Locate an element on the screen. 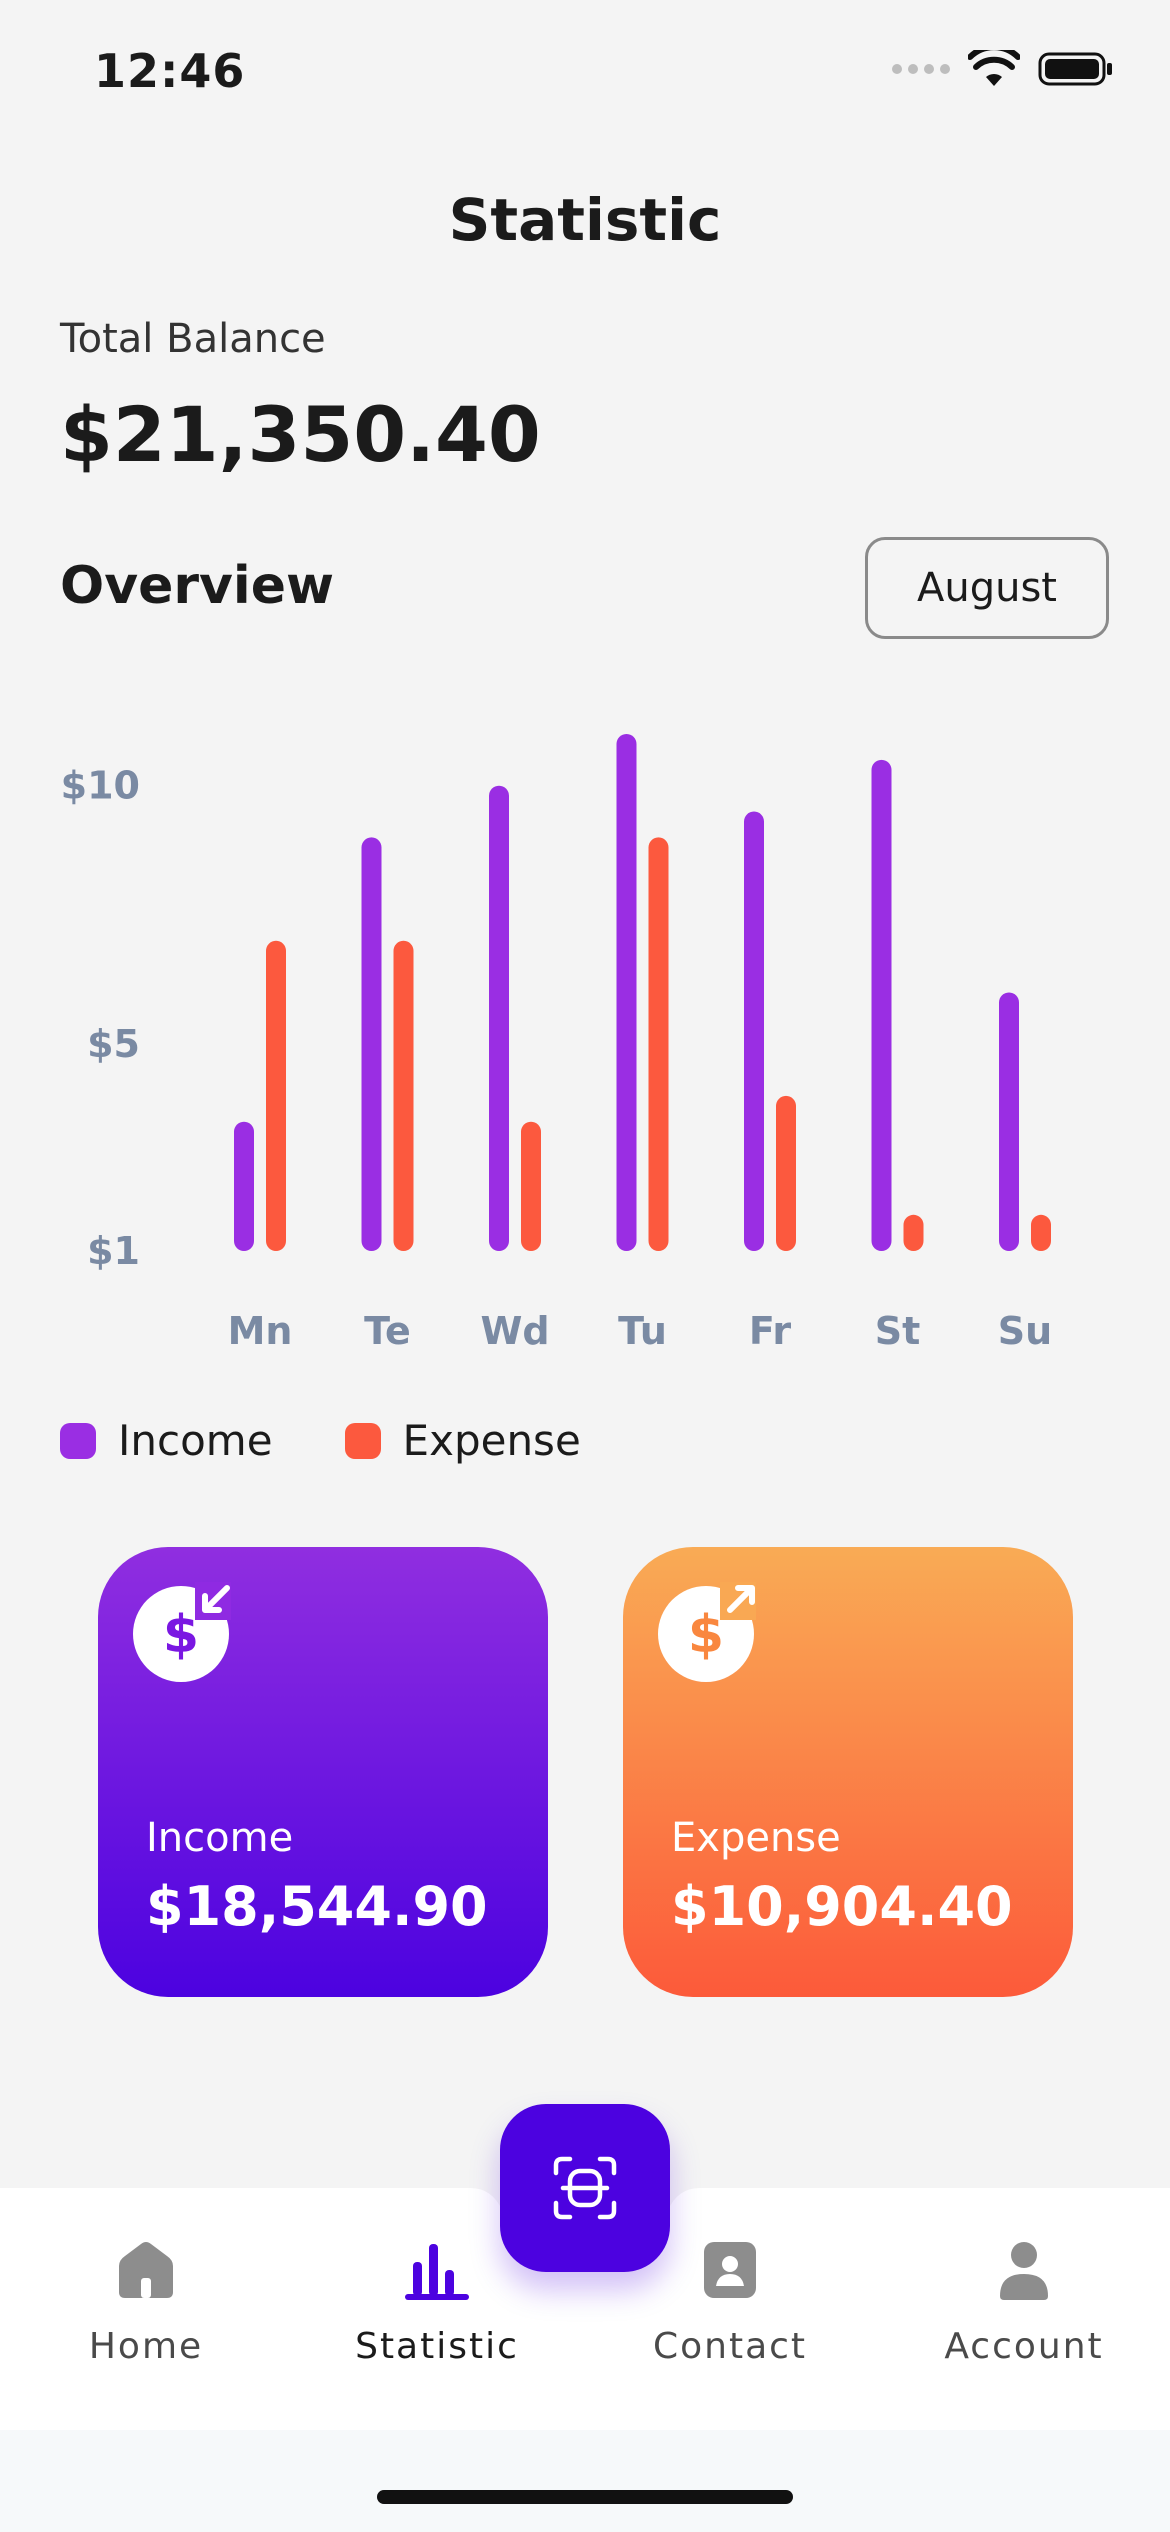 Image resolution: width=1170 pixels, height=2532 pixels. income-bar-st is located at coordinates (881, 1005).